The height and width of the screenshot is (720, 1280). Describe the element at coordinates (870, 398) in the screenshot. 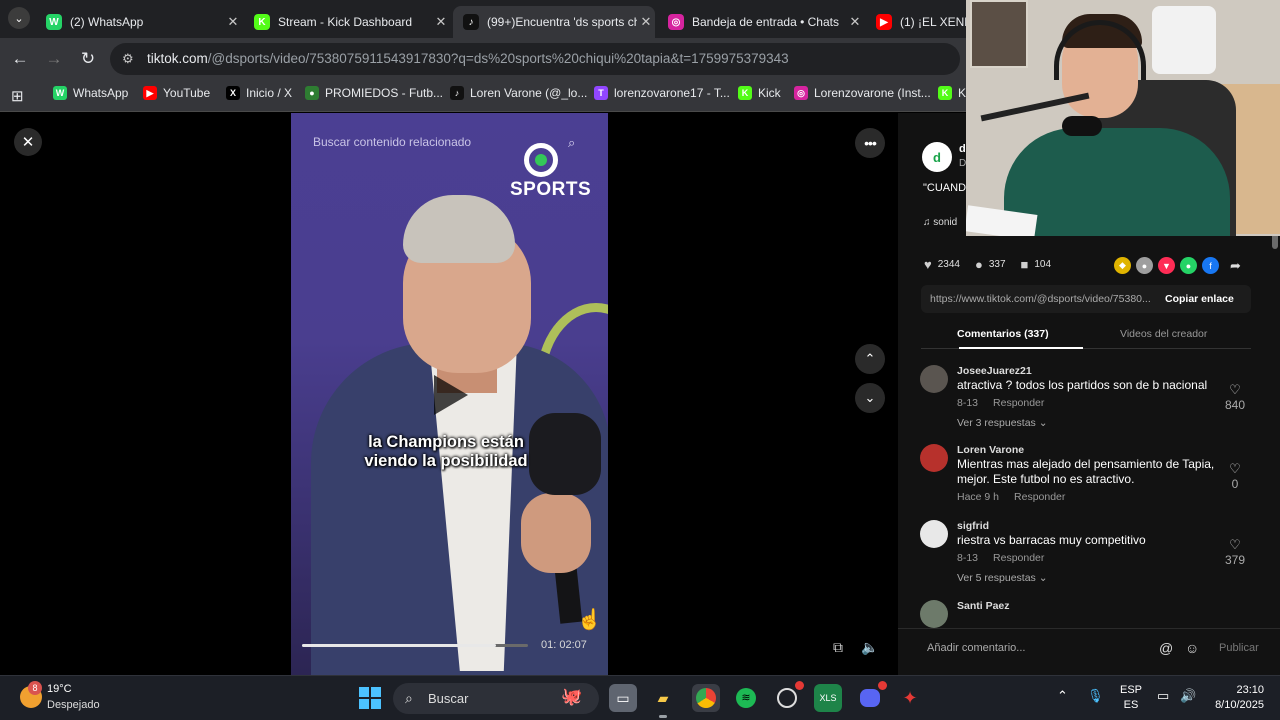

I see `next-video-button: ⌄` at that location.